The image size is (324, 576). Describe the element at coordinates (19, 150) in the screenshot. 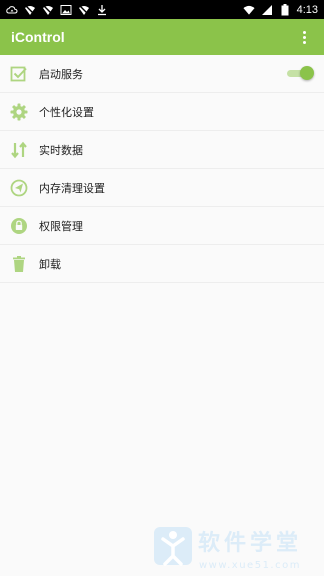

I see `up-down-arrows-icon` at that location.